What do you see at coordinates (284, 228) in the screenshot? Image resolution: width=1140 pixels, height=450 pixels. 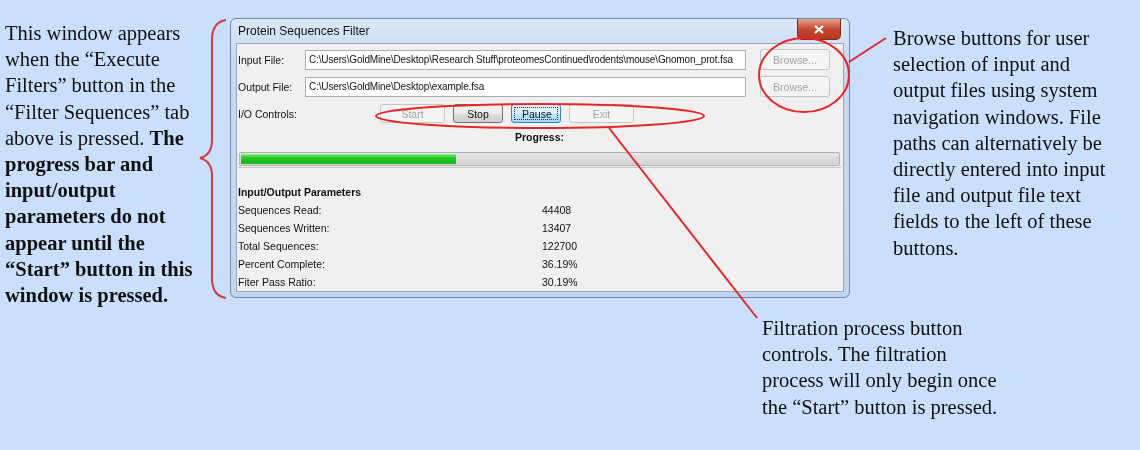 I see `parameter-label: Sequences Written:` at bounding box center [284, 228].